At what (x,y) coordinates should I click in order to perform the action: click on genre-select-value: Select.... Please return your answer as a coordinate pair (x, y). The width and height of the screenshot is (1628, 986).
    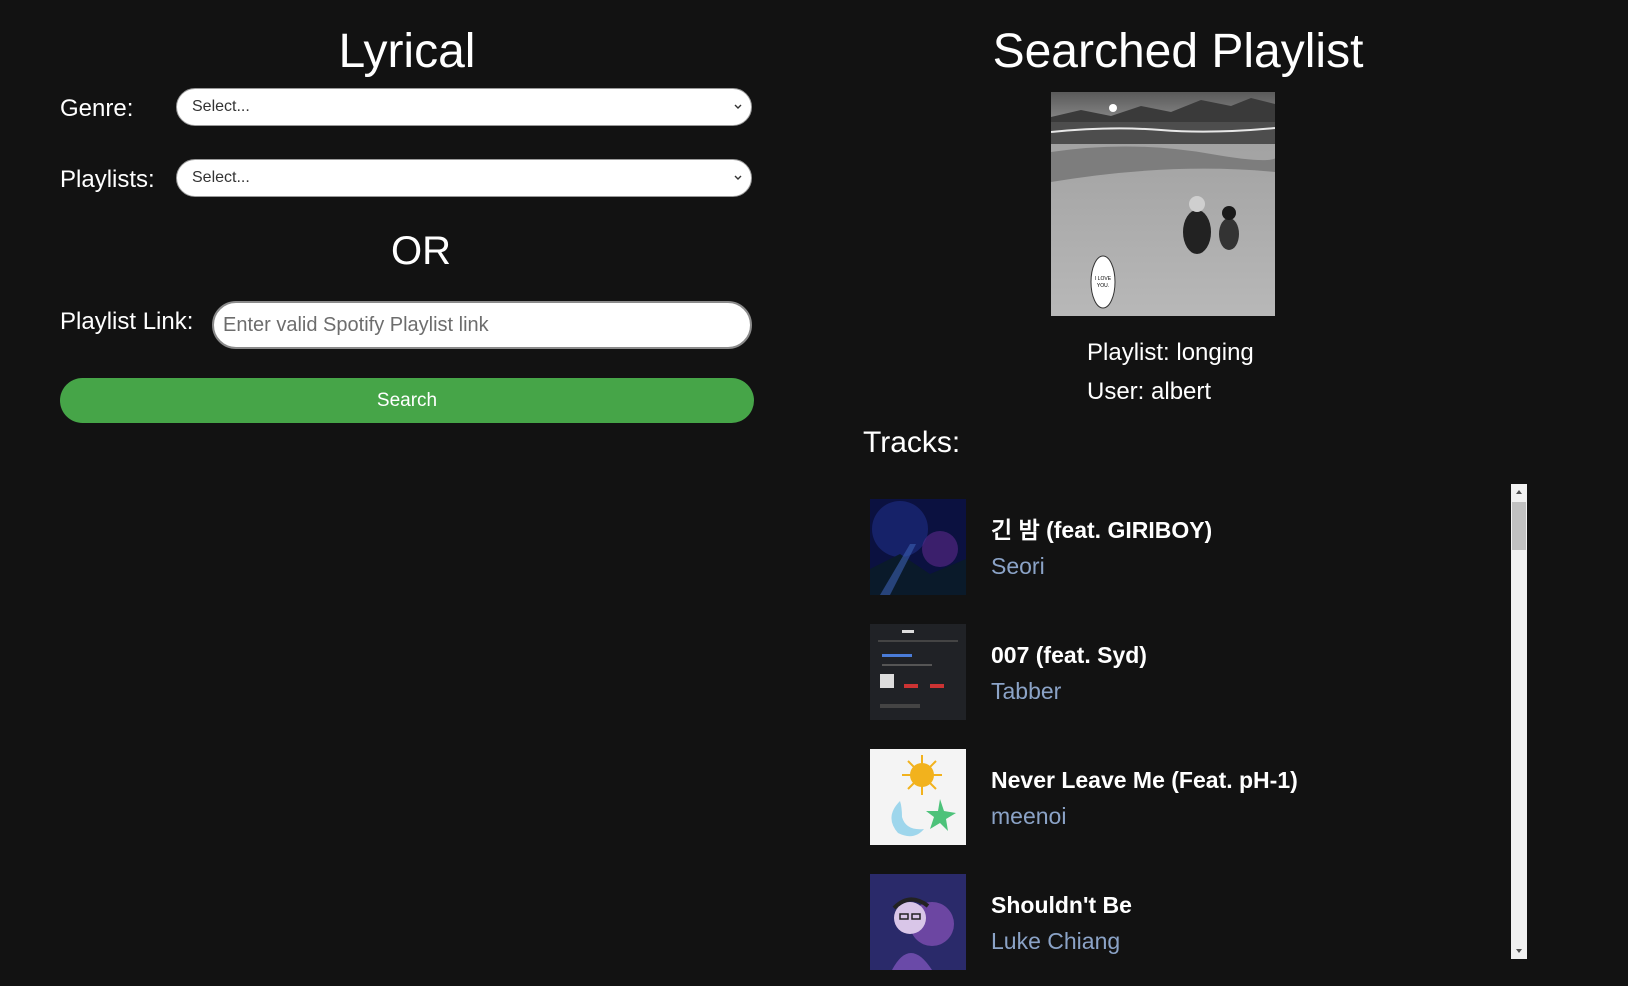
    Looking at the image, I should click on (221, 106).